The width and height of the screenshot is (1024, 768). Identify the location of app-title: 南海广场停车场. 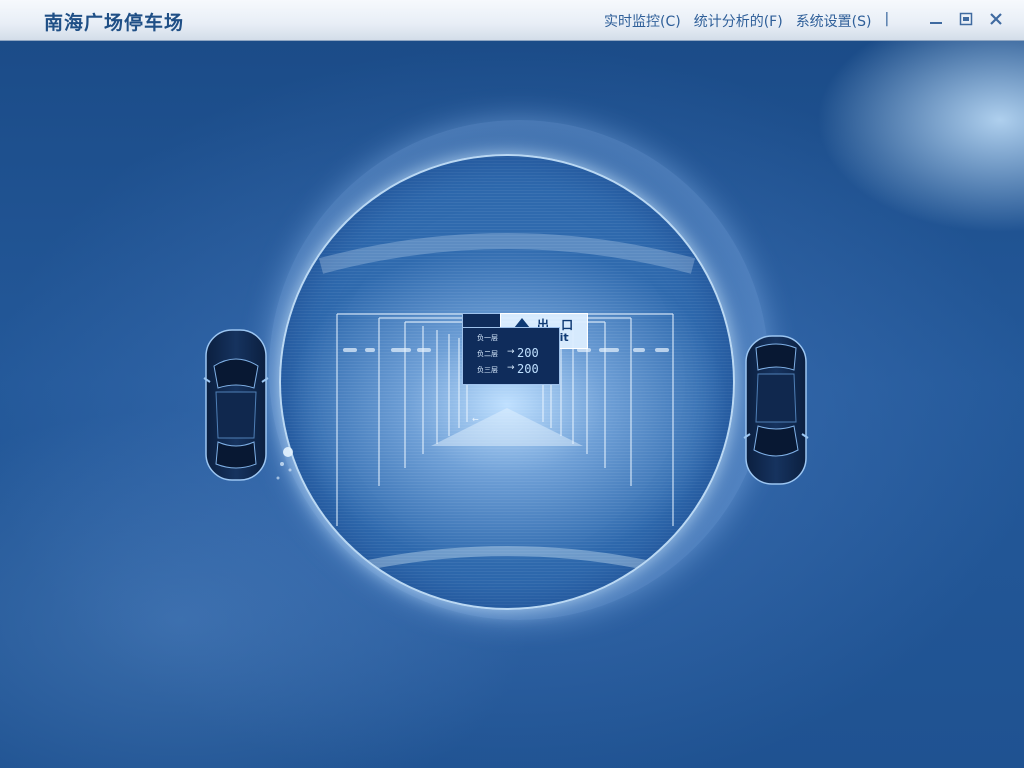
(114, 23).